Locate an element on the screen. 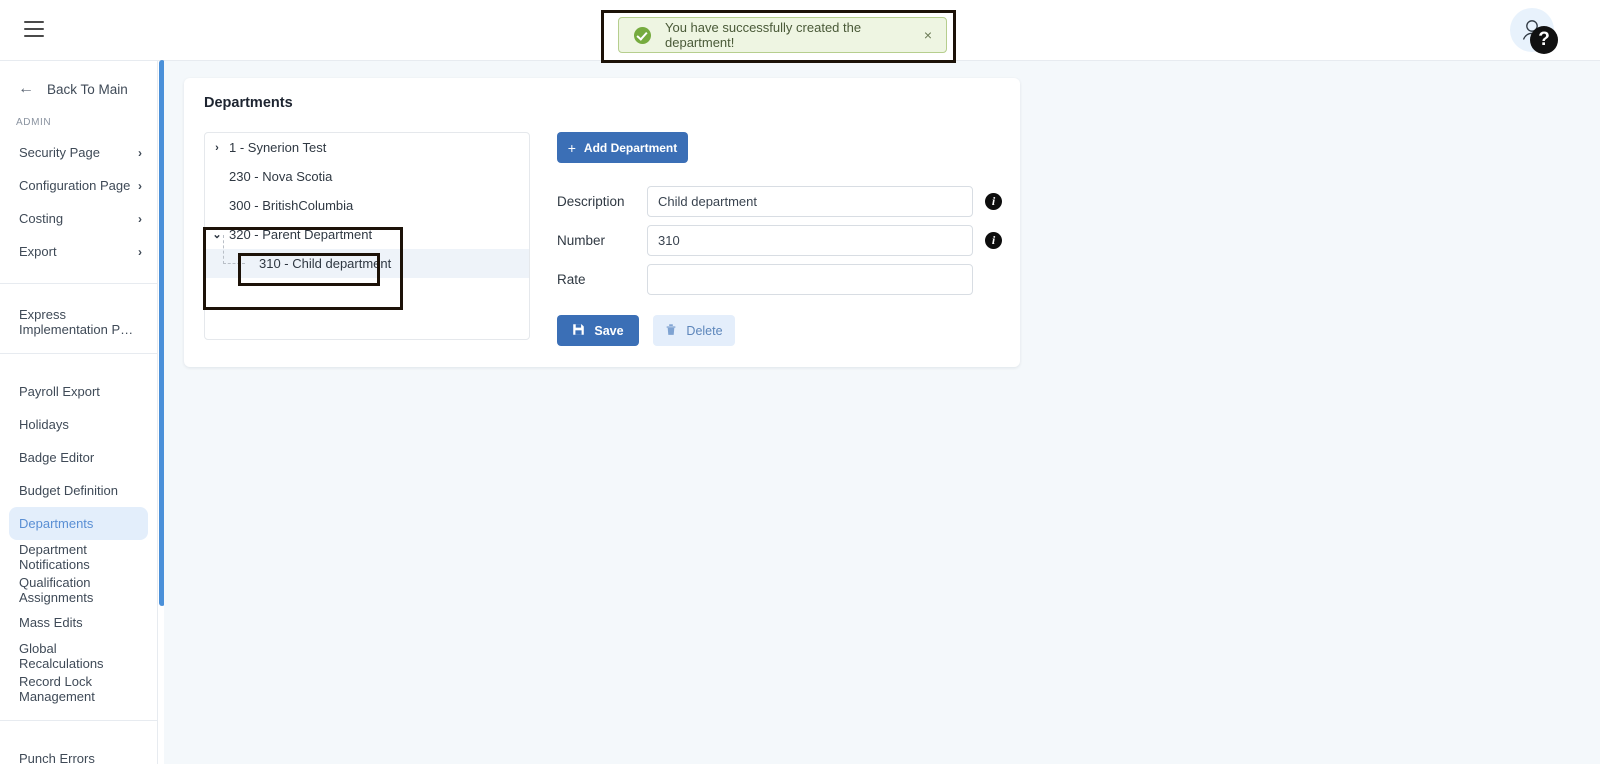  sidebar-item-label: Qualification Assignments is located at coordinates (56, 589).